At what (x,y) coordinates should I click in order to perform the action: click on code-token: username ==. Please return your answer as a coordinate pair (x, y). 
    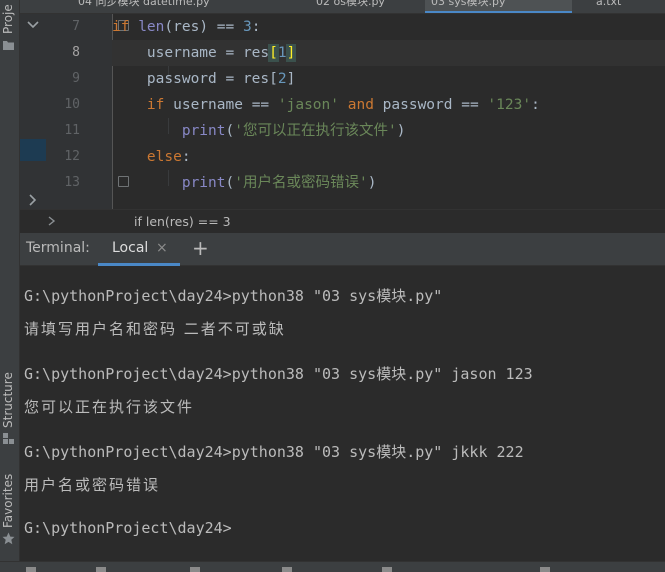
    Looking at the image, I should click on (225, 105).